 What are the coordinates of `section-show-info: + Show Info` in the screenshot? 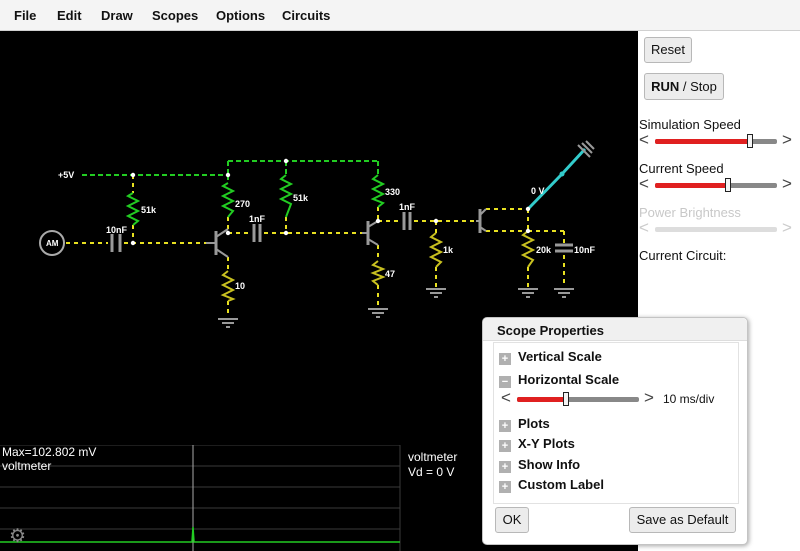 It's located at (539, 465).